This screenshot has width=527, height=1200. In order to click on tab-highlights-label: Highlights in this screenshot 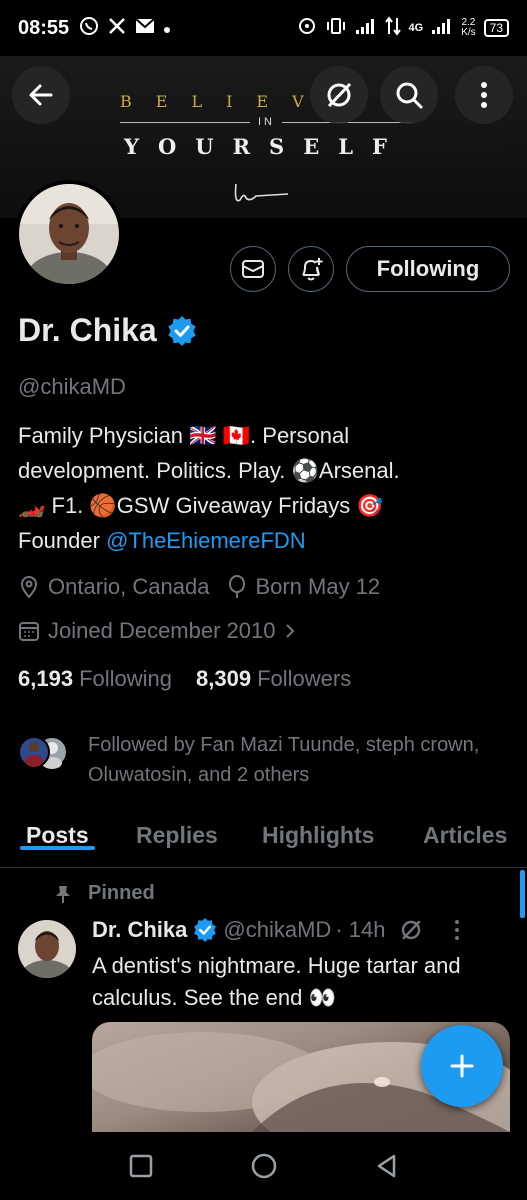, I will do `click(318, 835)`.